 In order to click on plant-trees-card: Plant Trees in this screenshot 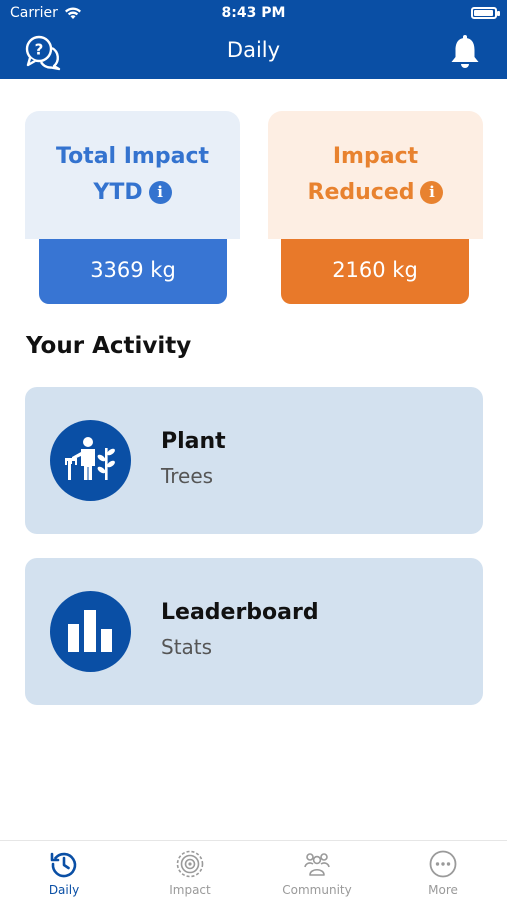, I will do `click(254, 460)`.